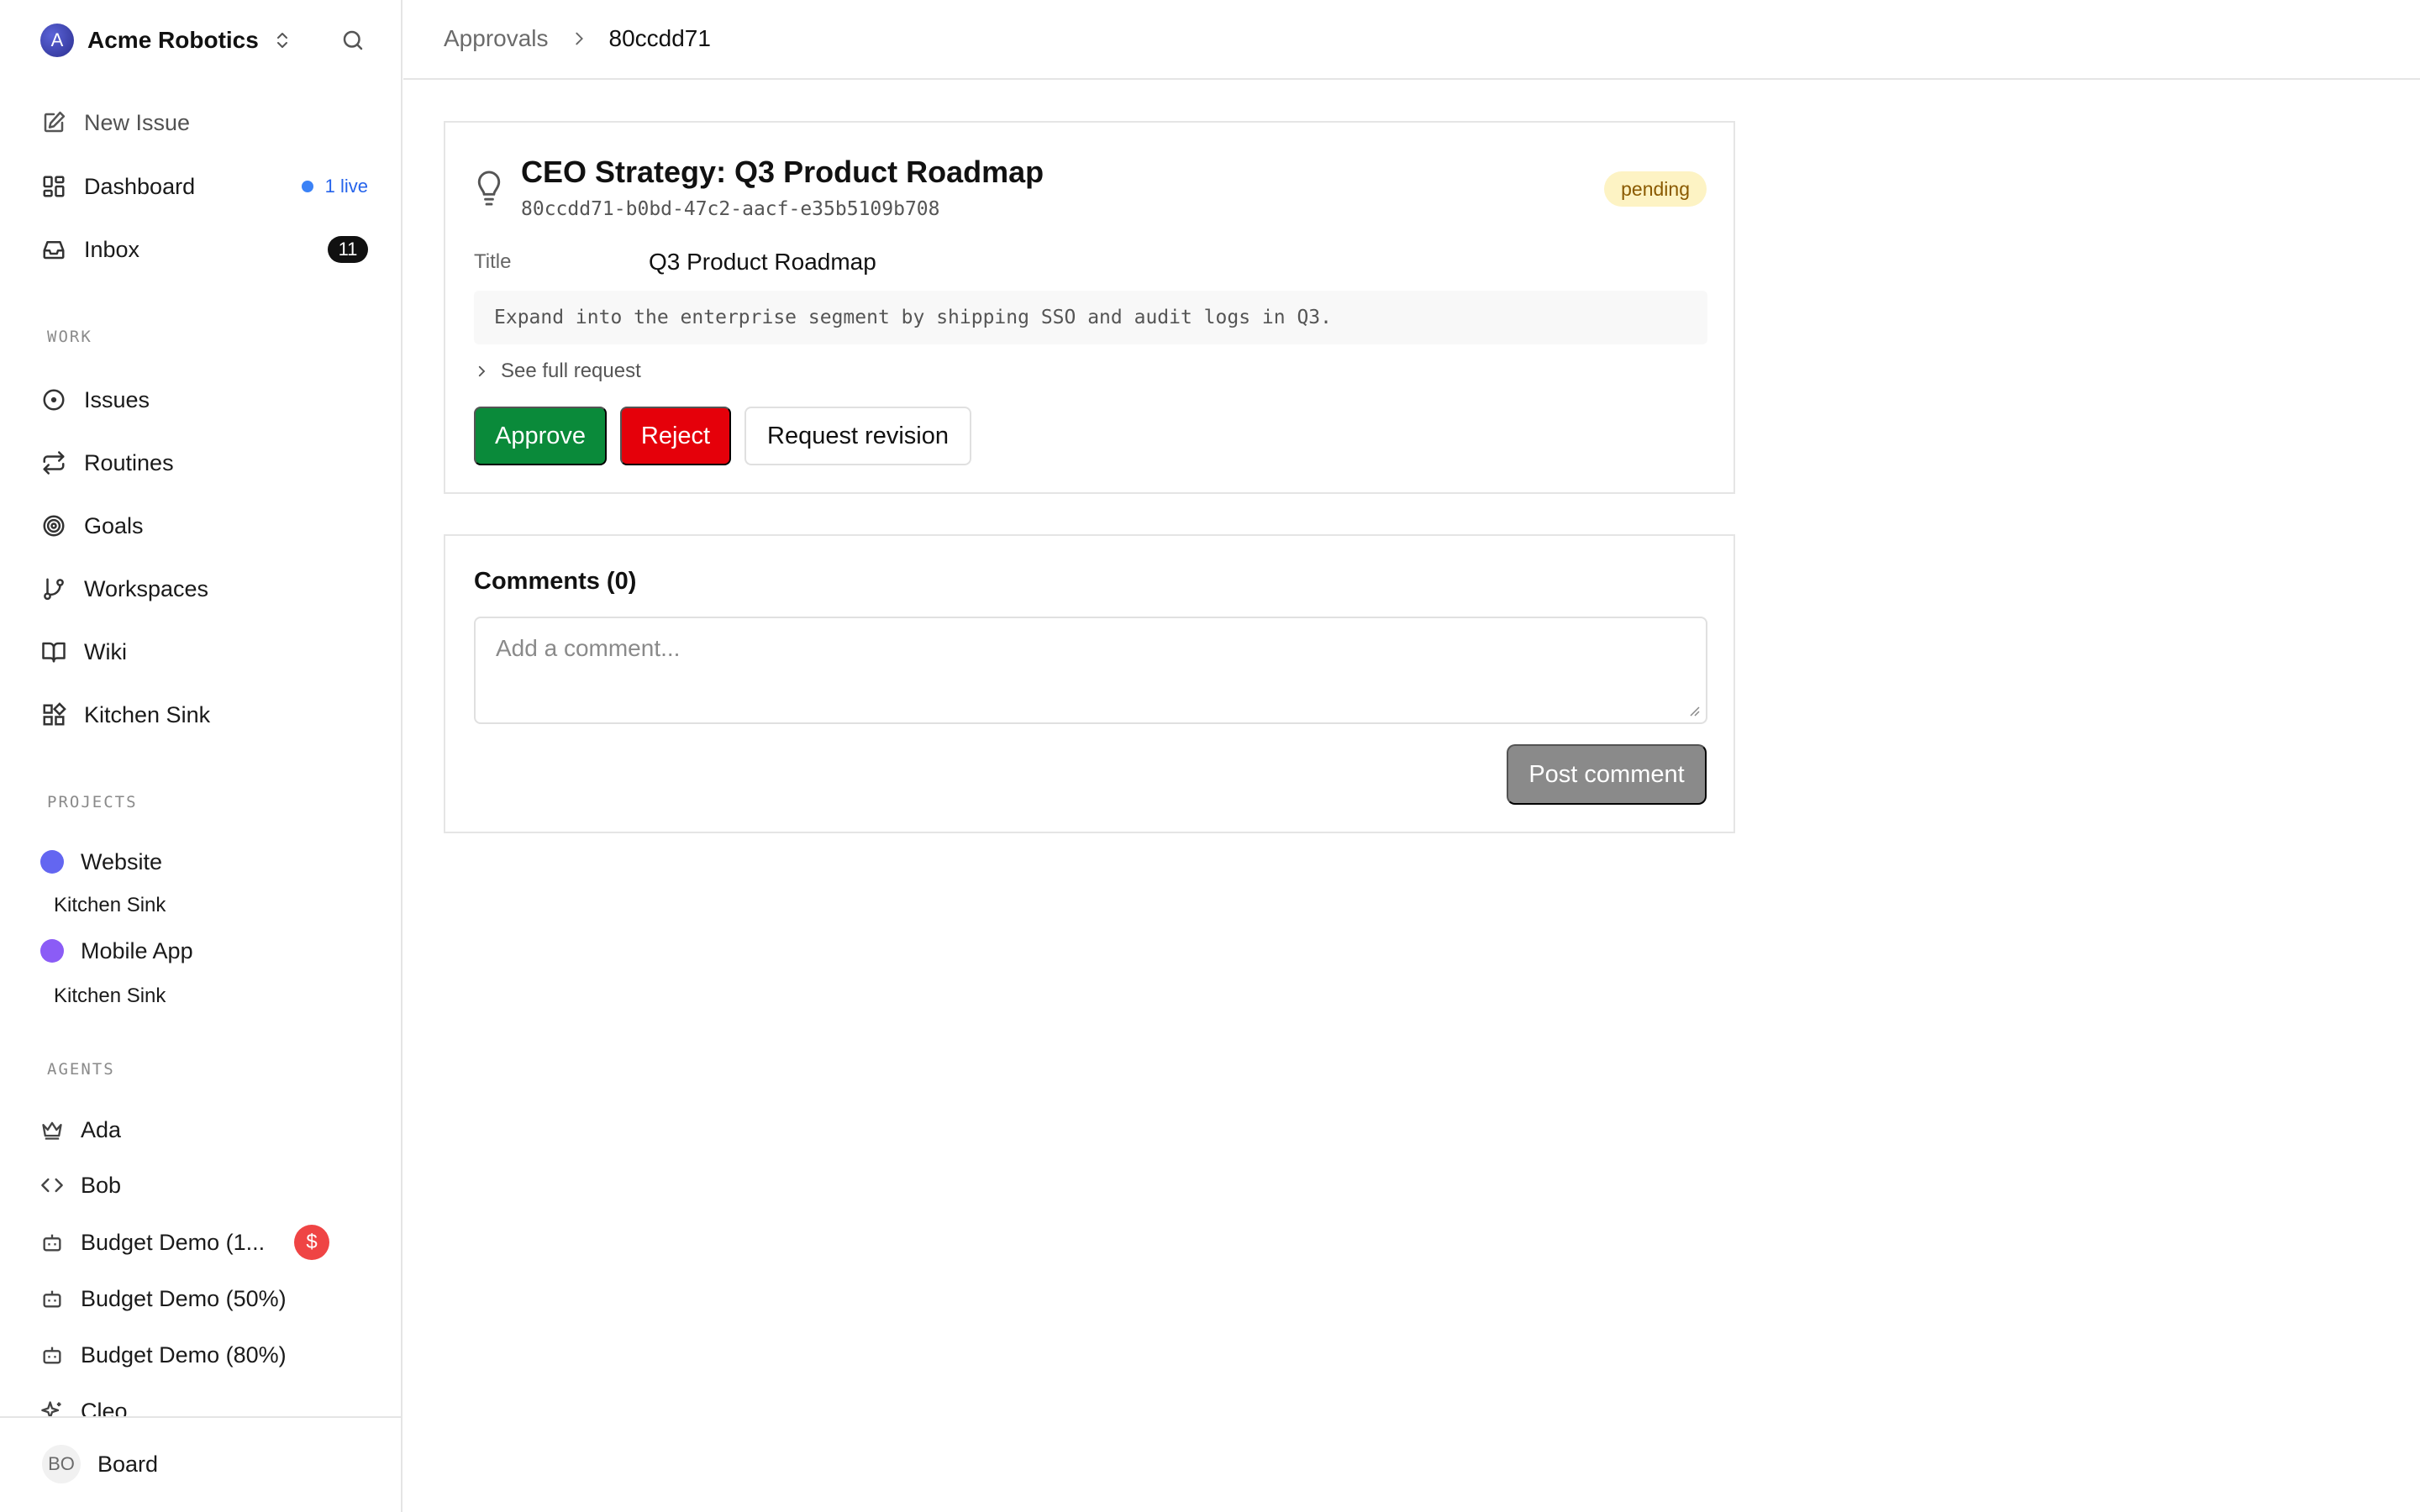 The height and width of the screenshot is (1512, 2420). What do you see at coordinates (53, 525) in the screenshot?
I see `target-icon` at bounding box center [53, 525].